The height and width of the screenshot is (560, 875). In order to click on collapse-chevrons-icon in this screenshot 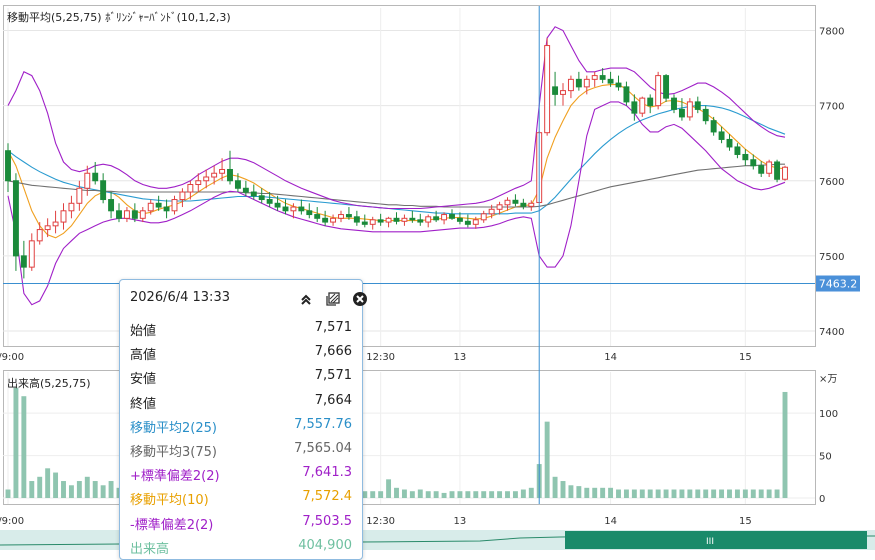, I will do `click(306, 299)`.